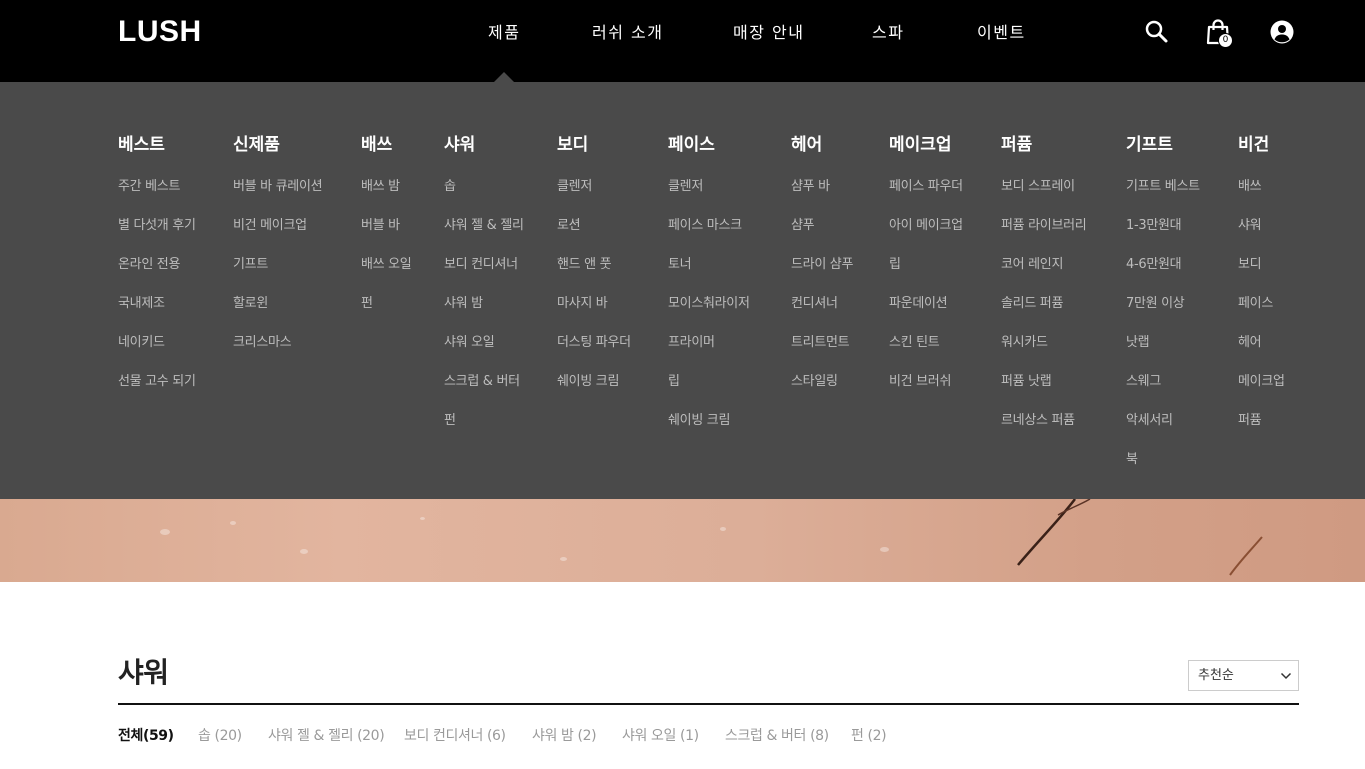  Describe the element at coordinates (1001, 33) in the screenshot. I see `nav-item-events: 이벤트` at that location.